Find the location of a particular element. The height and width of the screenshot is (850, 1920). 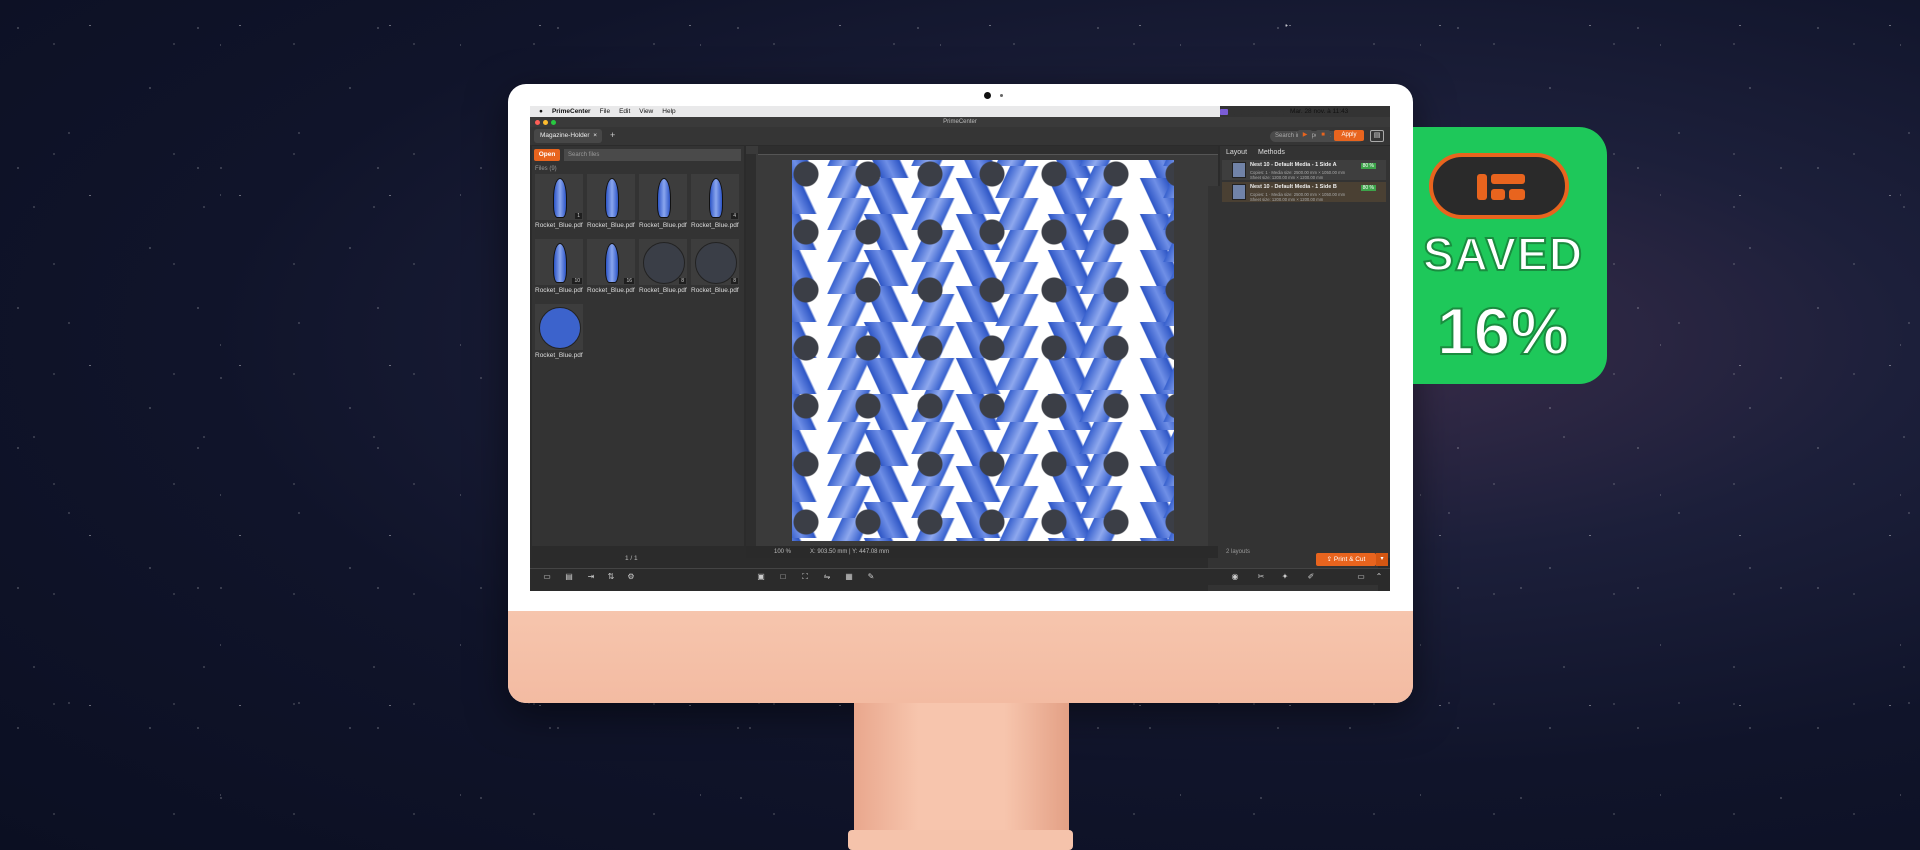

nest-thumbnail is located at coordinates (1239, 192).